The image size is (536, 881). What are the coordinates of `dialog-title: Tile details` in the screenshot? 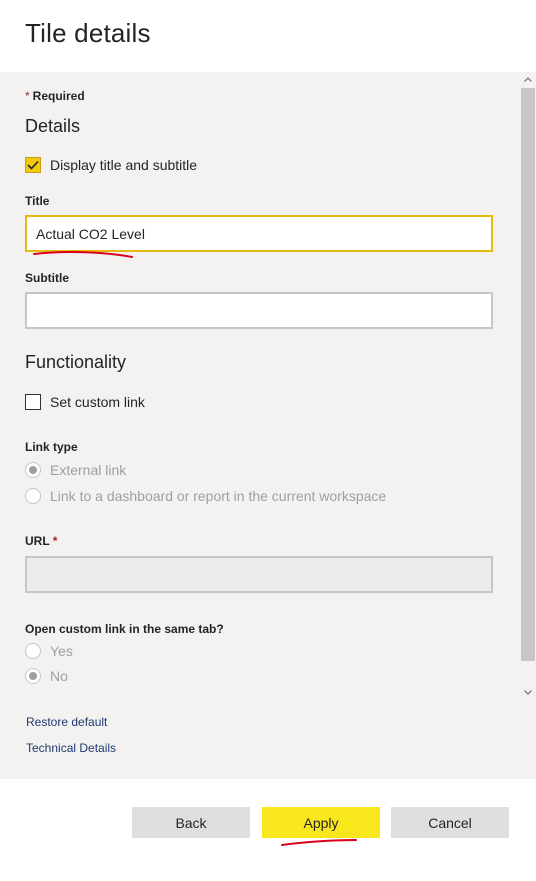 It's located at (88, 33).